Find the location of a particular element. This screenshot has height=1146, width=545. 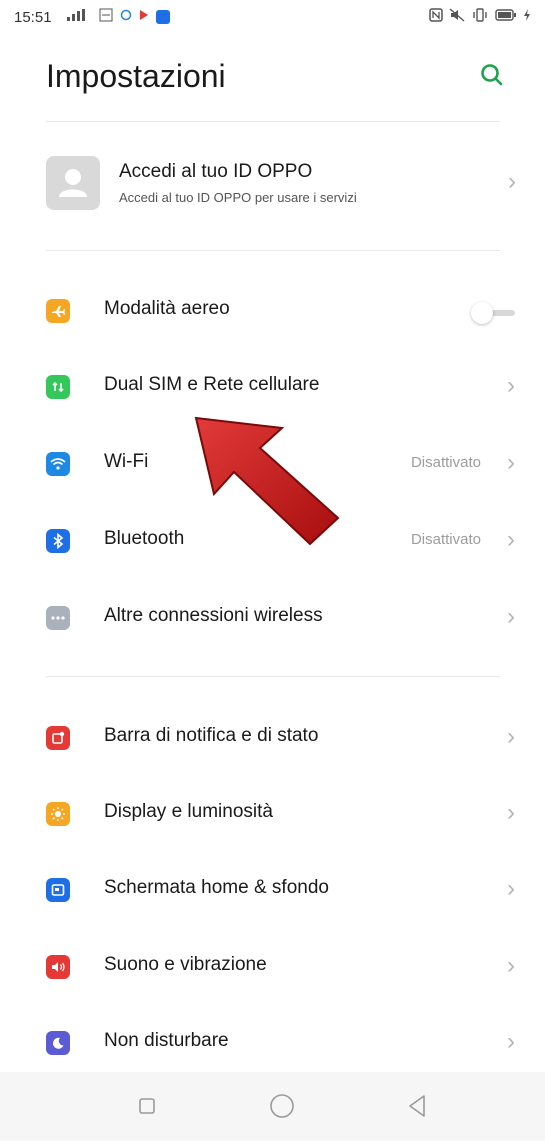

settings-item-home-wallpaper: Schermata home & sfondo › is located at coordinates (272, 889).